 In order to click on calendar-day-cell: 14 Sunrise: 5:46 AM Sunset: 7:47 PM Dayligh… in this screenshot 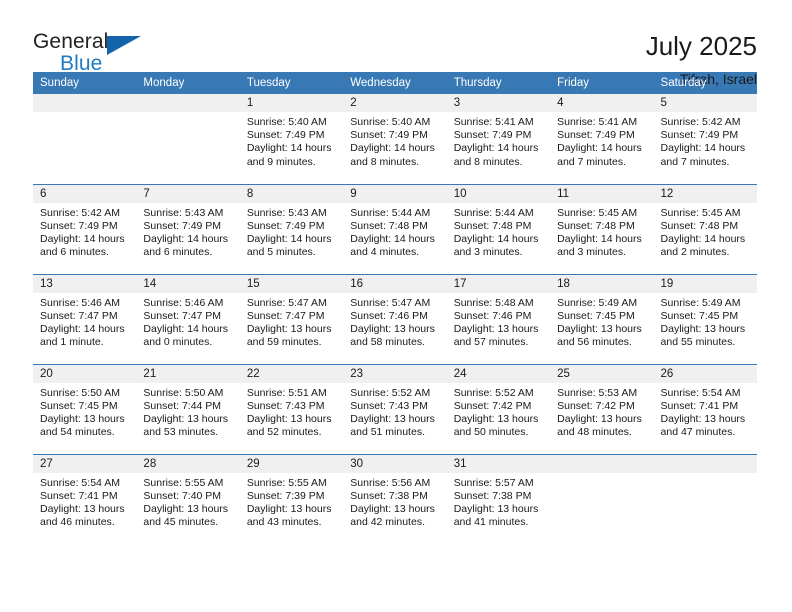, I will do `click(188, 318)`.